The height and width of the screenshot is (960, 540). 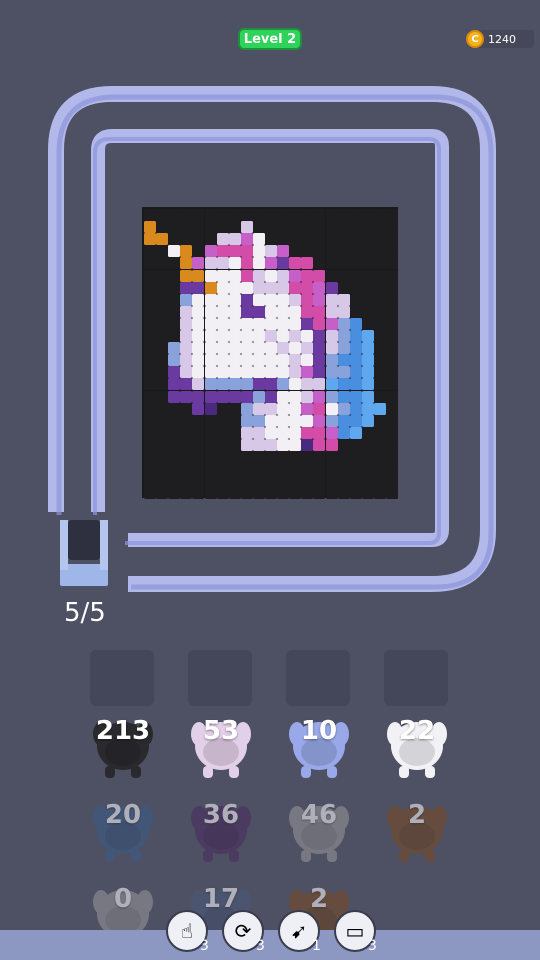 I want to click on bottom-bar, so click(x=270, y=945).